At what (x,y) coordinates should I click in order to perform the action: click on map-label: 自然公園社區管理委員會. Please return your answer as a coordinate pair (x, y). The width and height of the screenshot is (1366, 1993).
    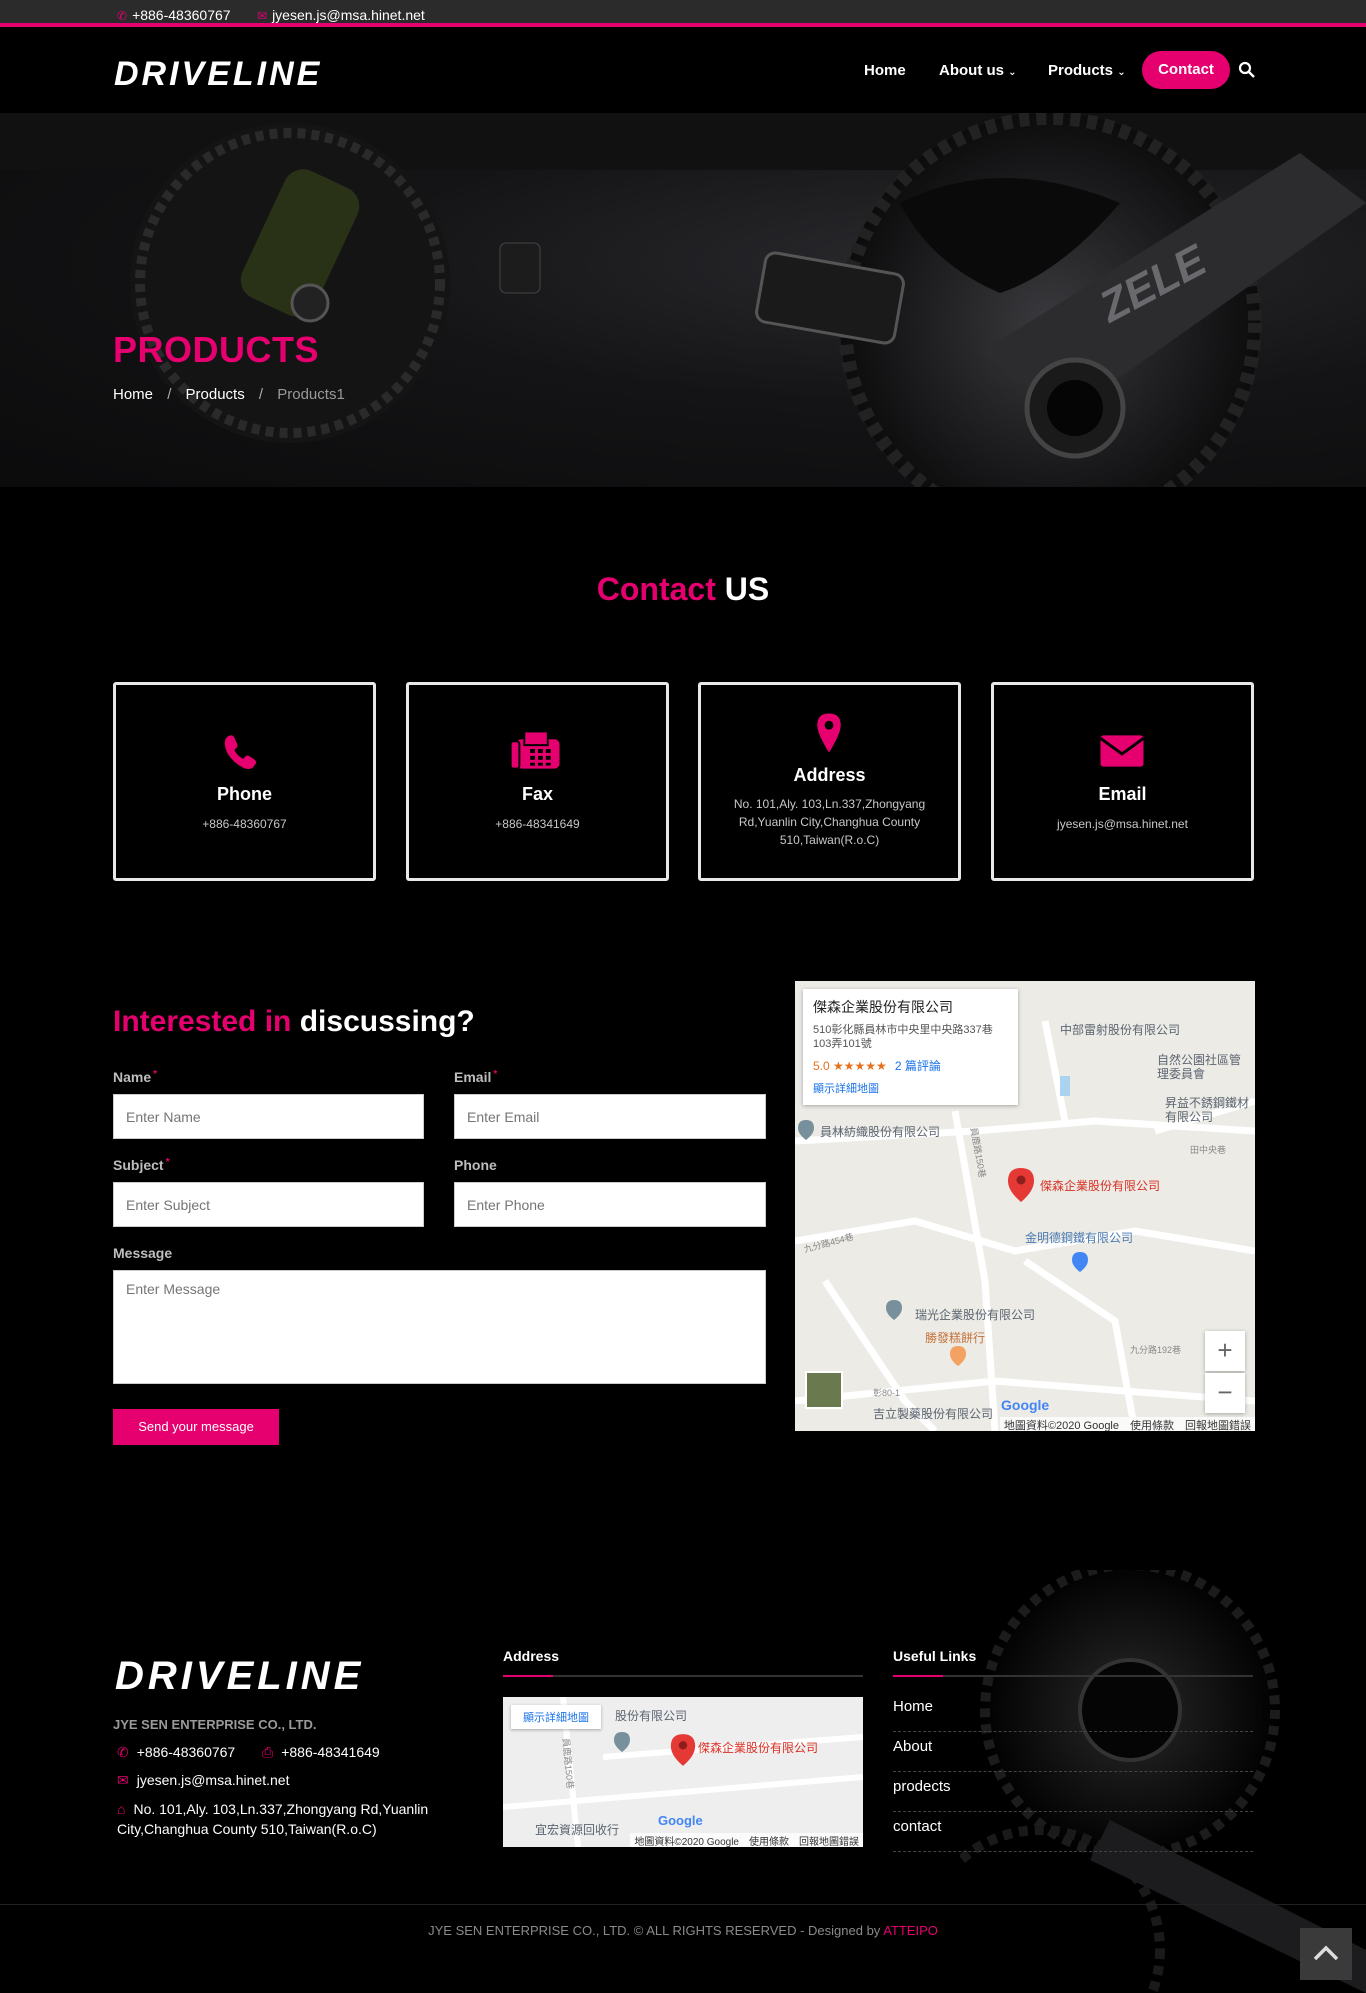
    Looking at the image, I should click on (1199, 1067).